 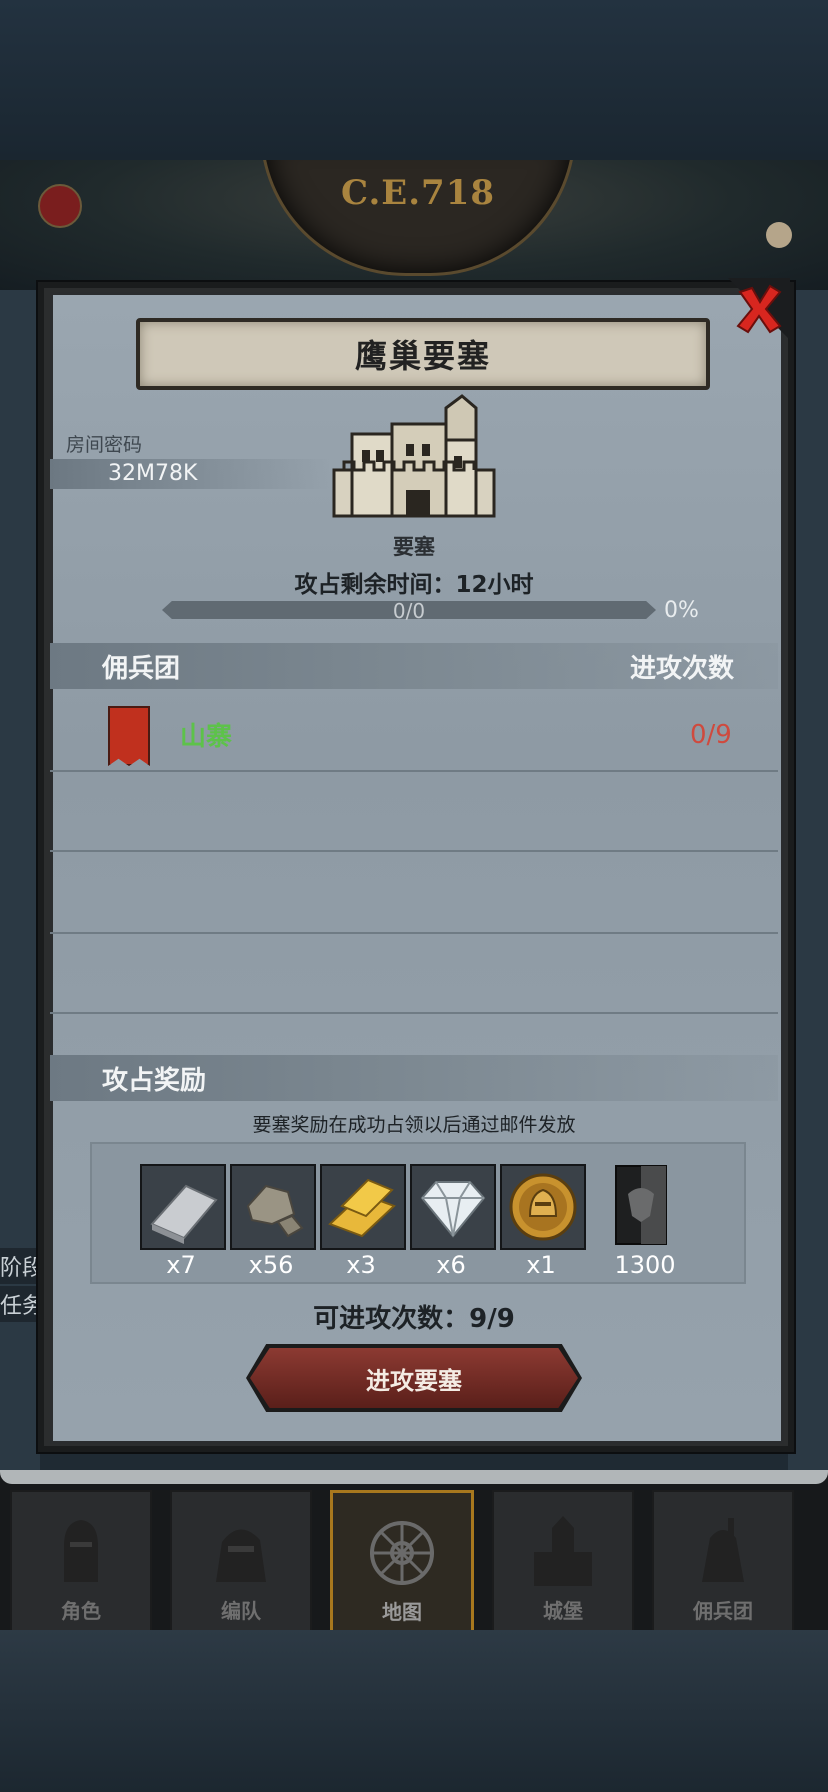 What do you see at coordinates (414, 456) in the screenshot?
I see `fortress-icon` at bounding box center [414, 456].